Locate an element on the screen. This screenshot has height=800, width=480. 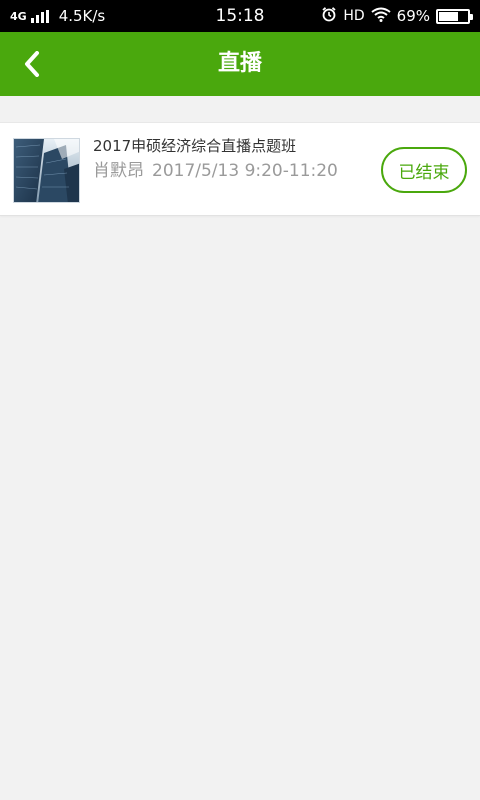
teacher-name: 肖默昂 is located at coordinates (118, 171).